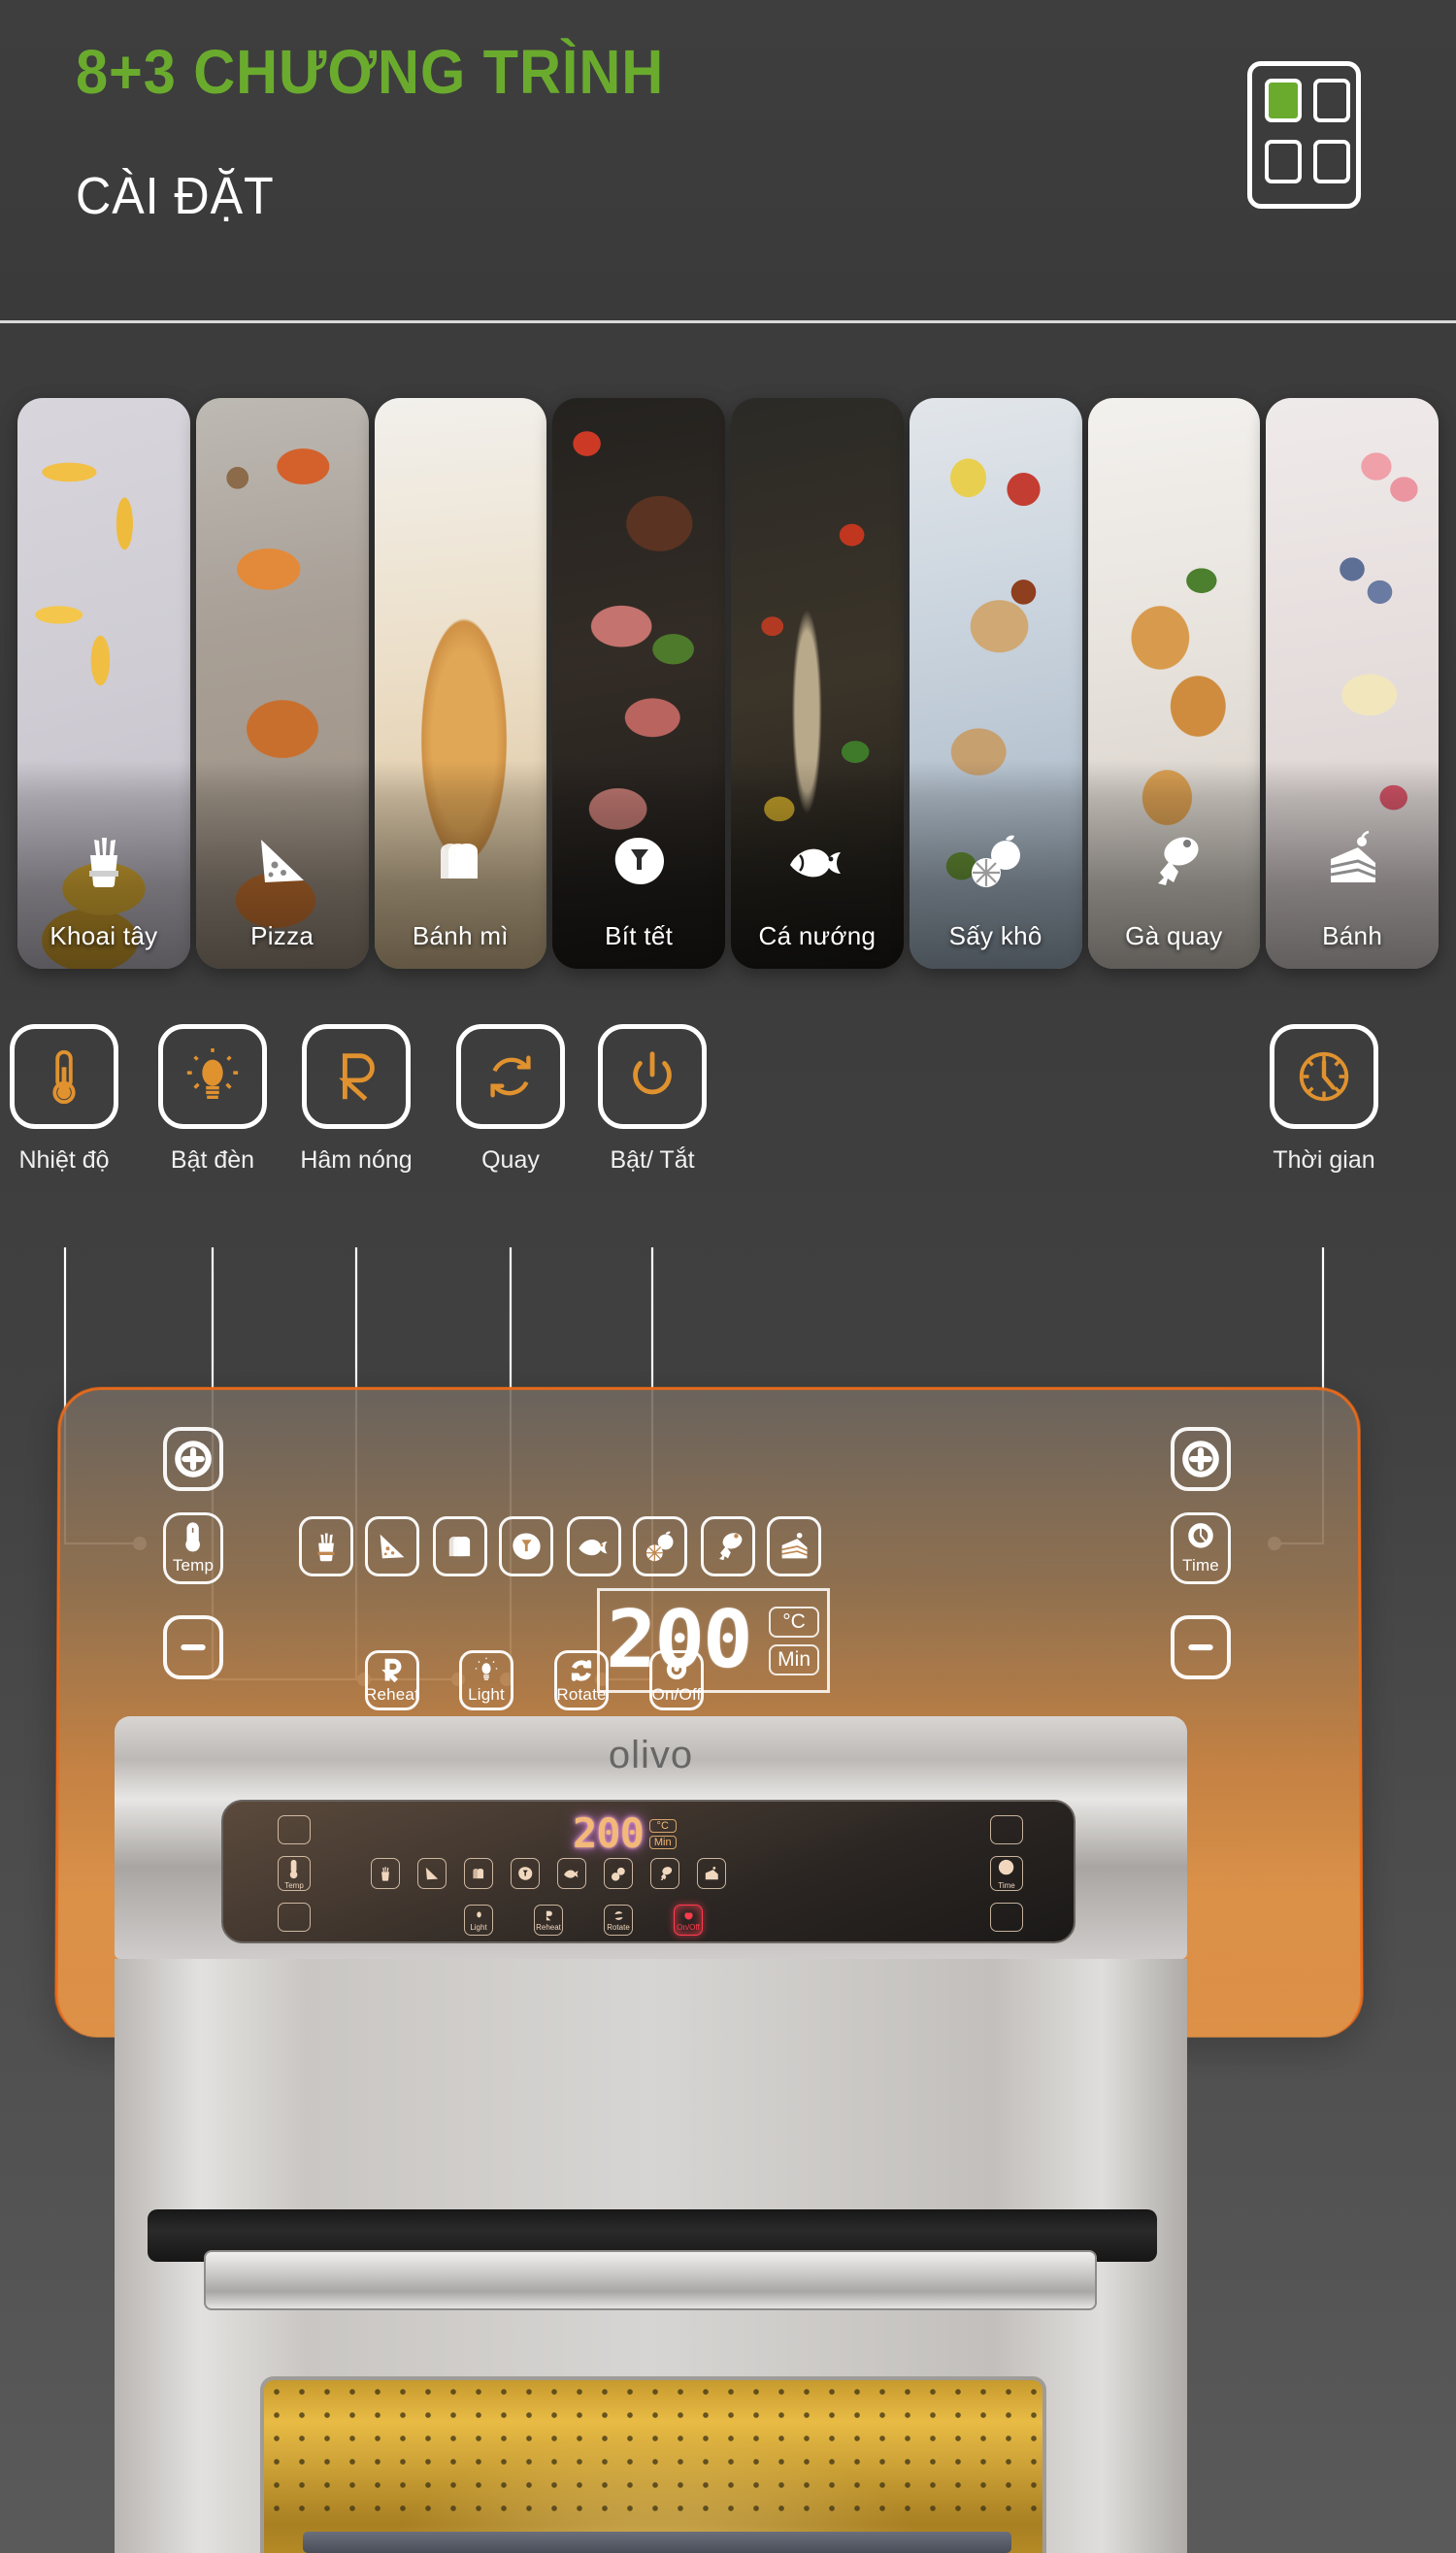 Image resolution: width=1456 pixels, height=2553 pixels. I want to click on onoff-button: On/Off, so click(676, 1680).